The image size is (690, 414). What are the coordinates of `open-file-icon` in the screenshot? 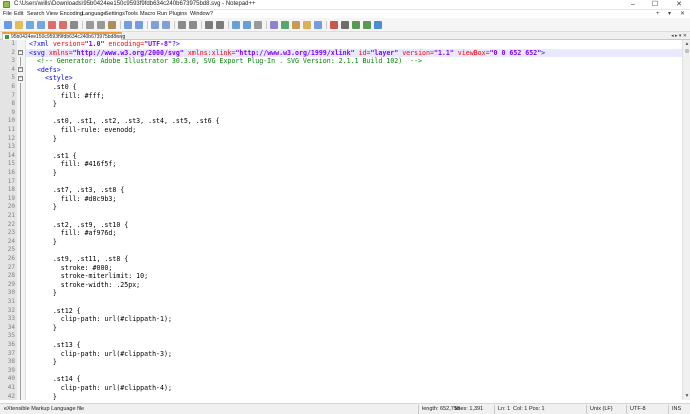 It's located at (19, 25).